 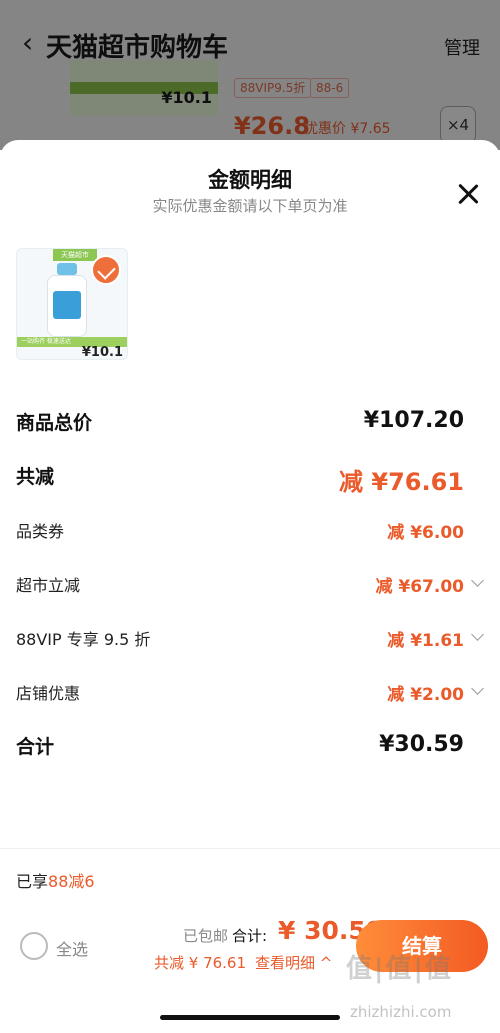 I want to click on total-row: 合计 ¥30.59, so click(x=250, y=747).